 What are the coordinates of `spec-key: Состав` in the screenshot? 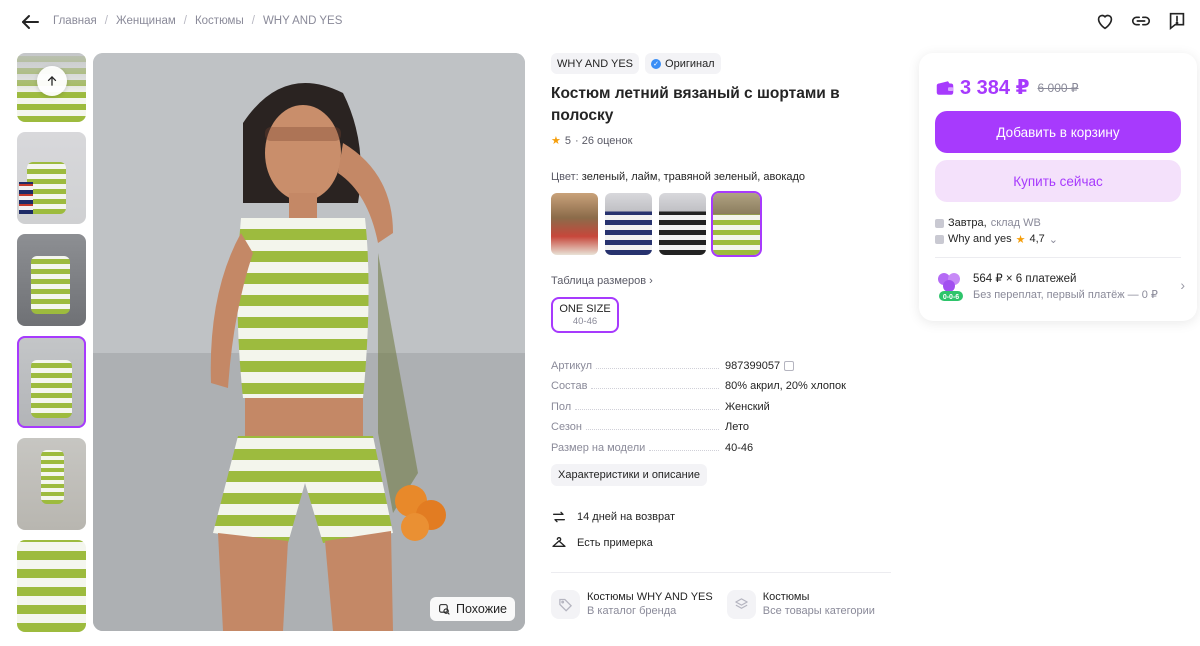 It's located at (569, 386).